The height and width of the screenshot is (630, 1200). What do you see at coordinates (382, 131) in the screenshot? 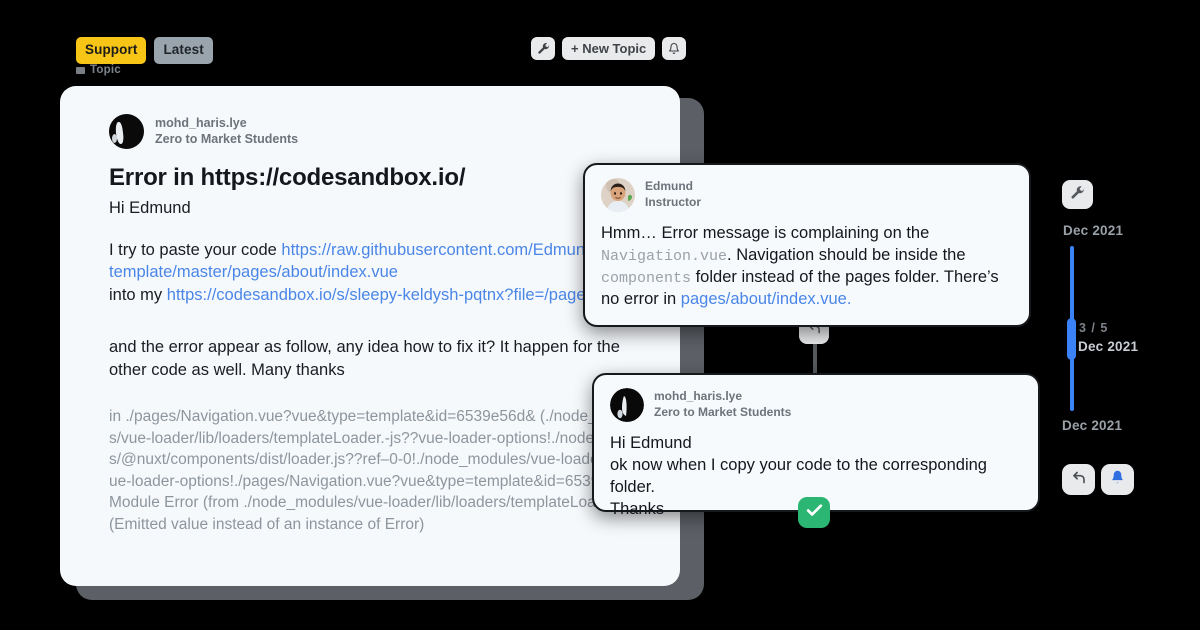
I see `post-author: mohd_haris.lye Zero to Market Students` at bounding box center [382, 131].